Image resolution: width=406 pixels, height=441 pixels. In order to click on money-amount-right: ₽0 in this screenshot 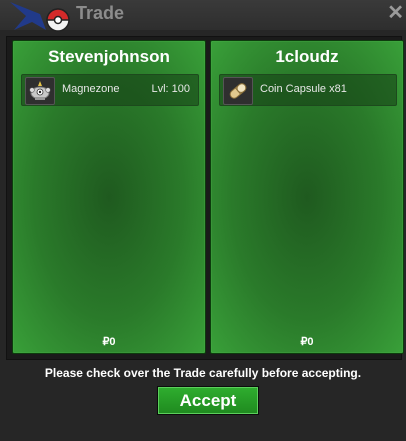, I will do `click(307, 342)`.